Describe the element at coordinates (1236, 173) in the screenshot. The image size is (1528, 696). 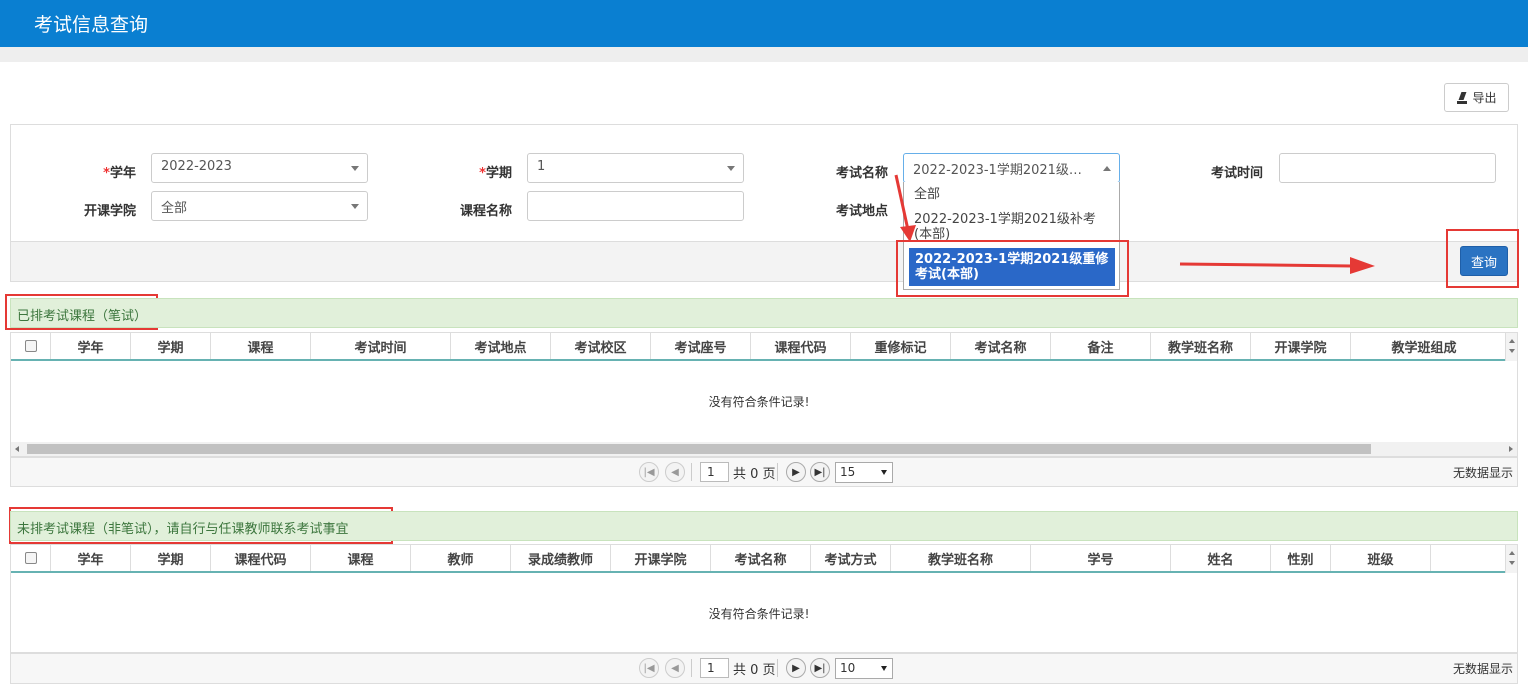
I see `exam-time-label: 考试时间` at that location.